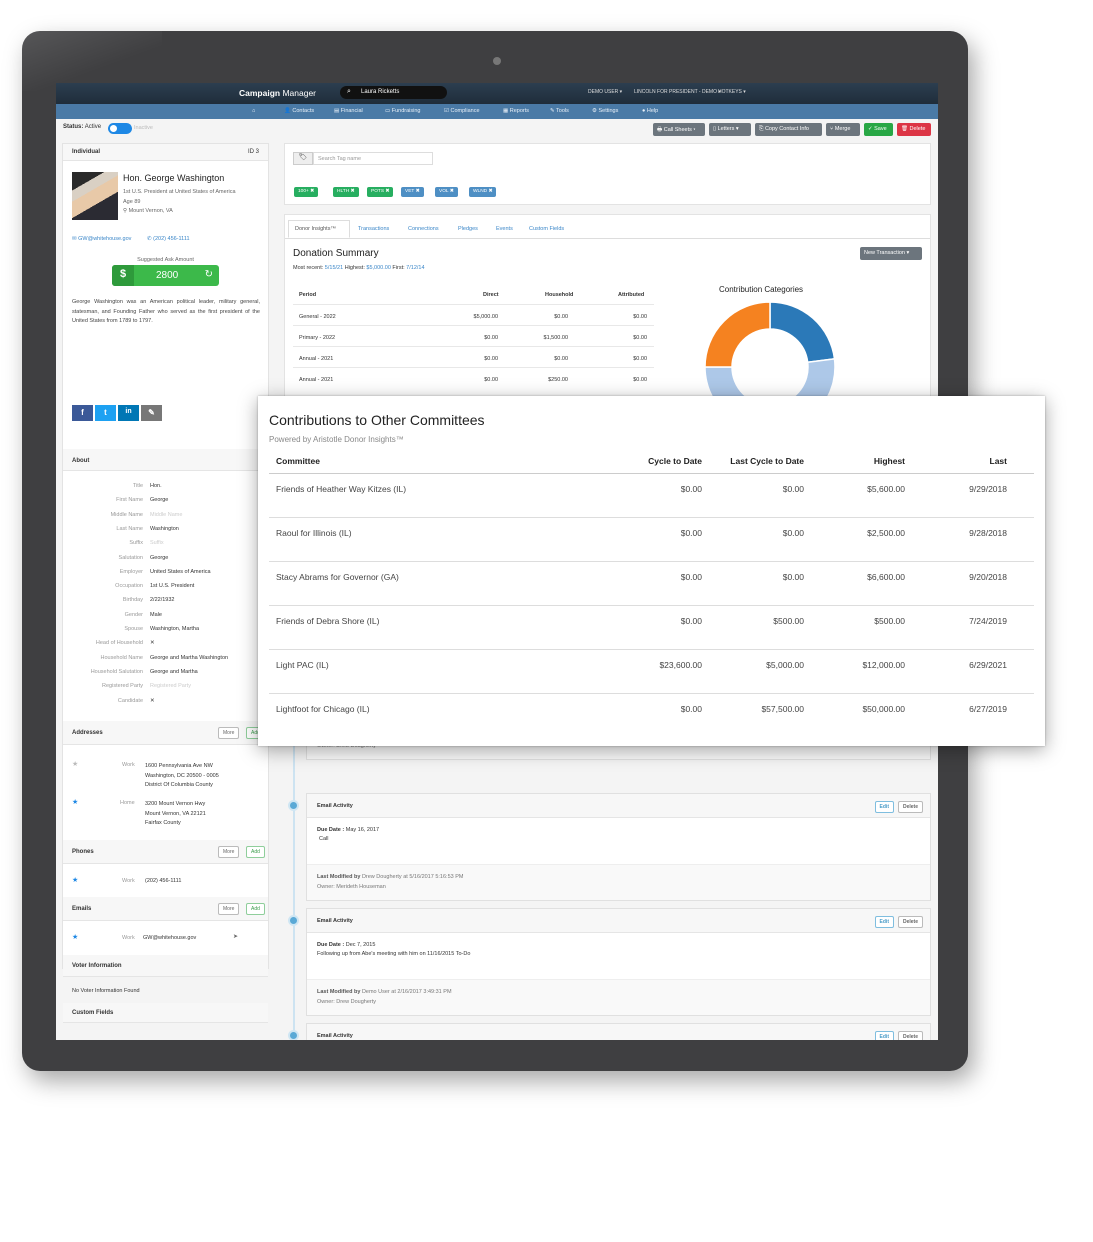 This screenshot has height=1242, width=1093. I want to click on modified-by: Drew Dougherty, so click(381, 877).